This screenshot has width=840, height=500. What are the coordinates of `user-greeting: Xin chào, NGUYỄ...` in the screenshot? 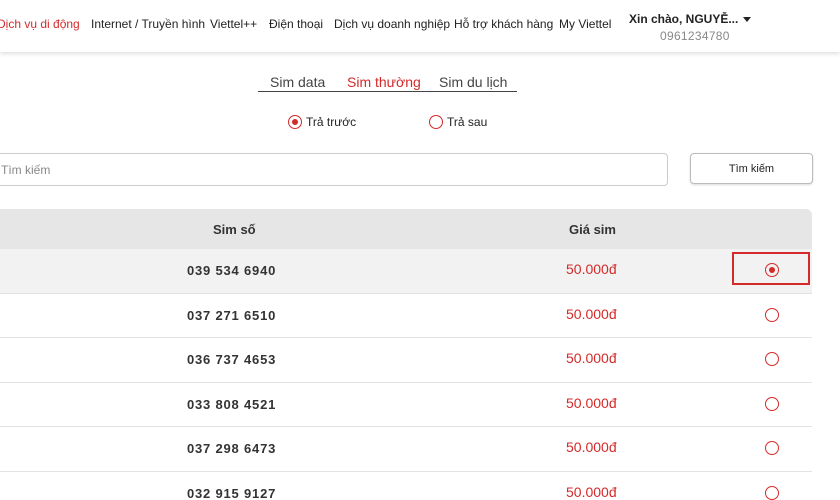 It's located at (684, 19).